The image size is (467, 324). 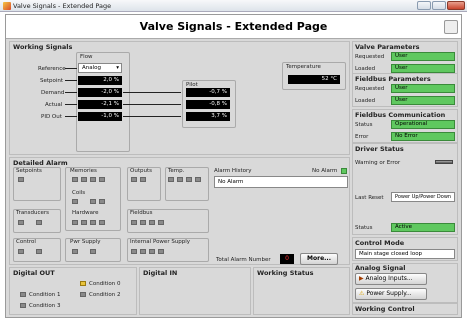 What do you see at coordinates (423, 88) in the screenshot?
I see `fb-requested-value: User` at bounding box center [423, 88].